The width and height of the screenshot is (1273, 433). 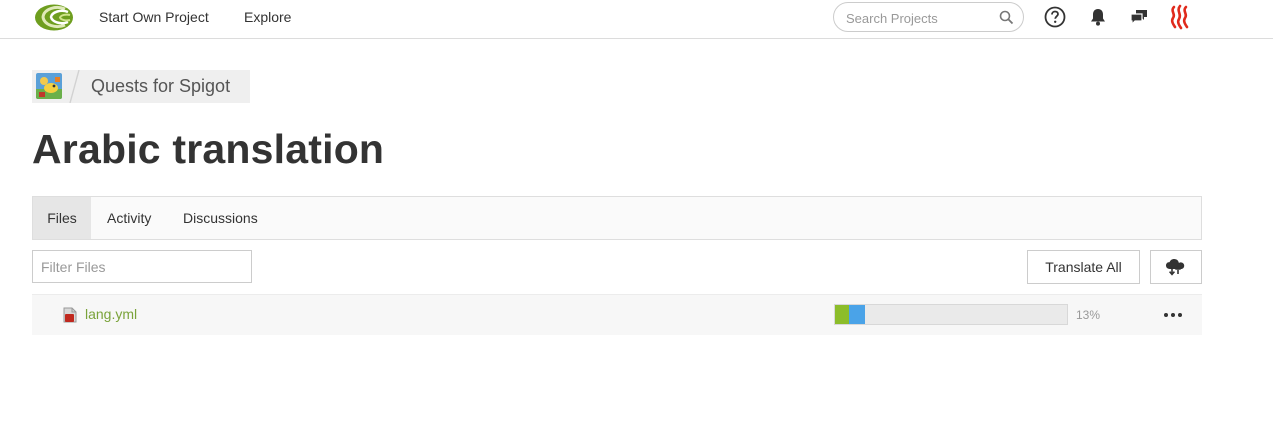 I want to click on translation-progress-bar, so click(x=951, y=314).